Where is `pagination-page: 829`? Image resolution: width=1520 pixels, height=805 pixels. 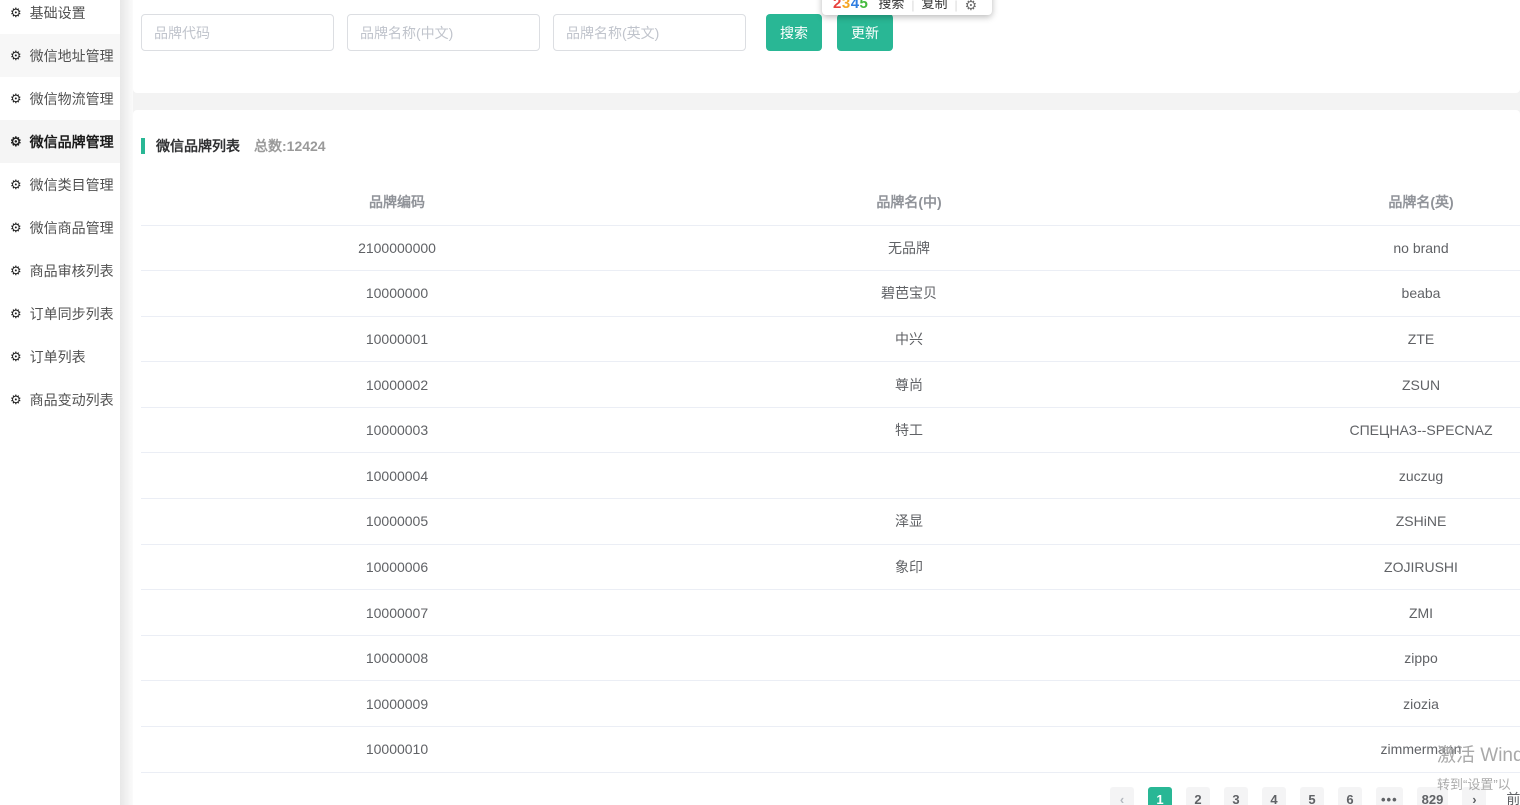
pagination-page: 829 is located at coordinates (1432, 796).